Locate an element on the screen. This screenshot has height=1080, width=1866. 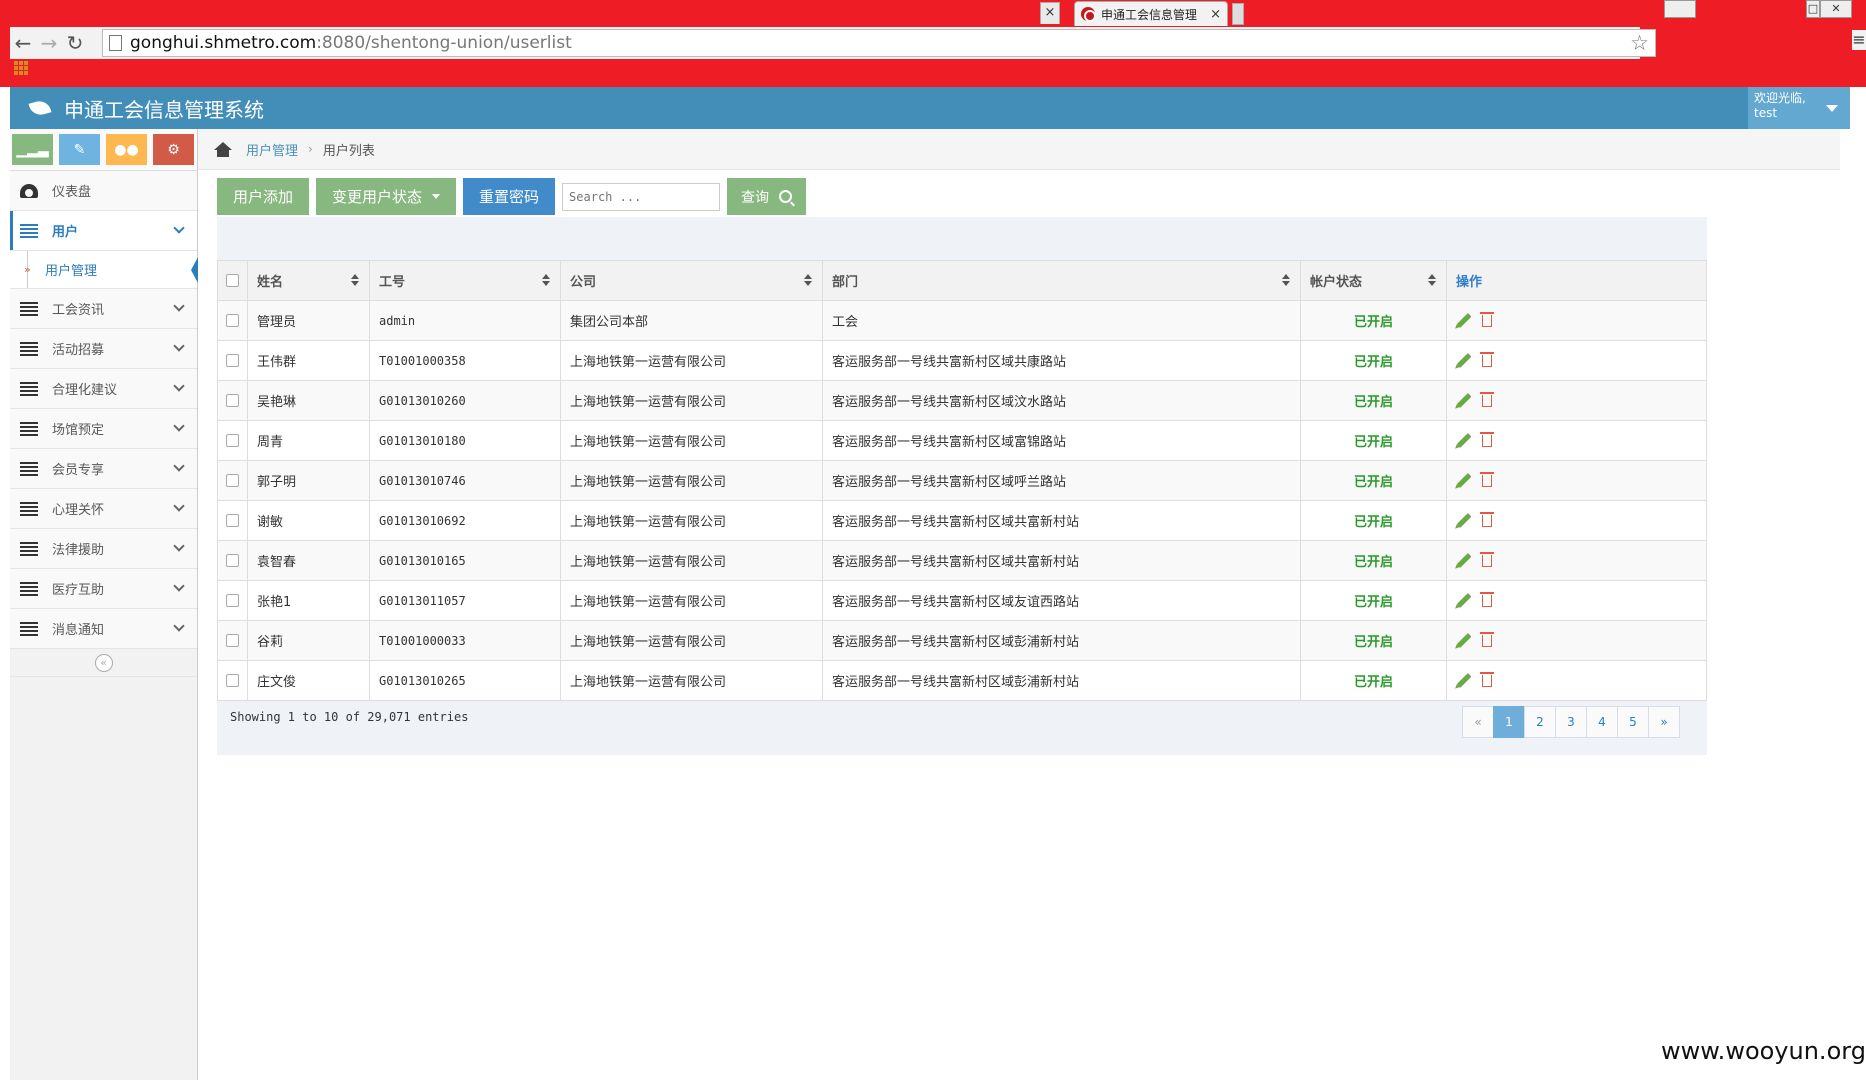
page-button-2: 2 is located at coordinates (1540, 722).